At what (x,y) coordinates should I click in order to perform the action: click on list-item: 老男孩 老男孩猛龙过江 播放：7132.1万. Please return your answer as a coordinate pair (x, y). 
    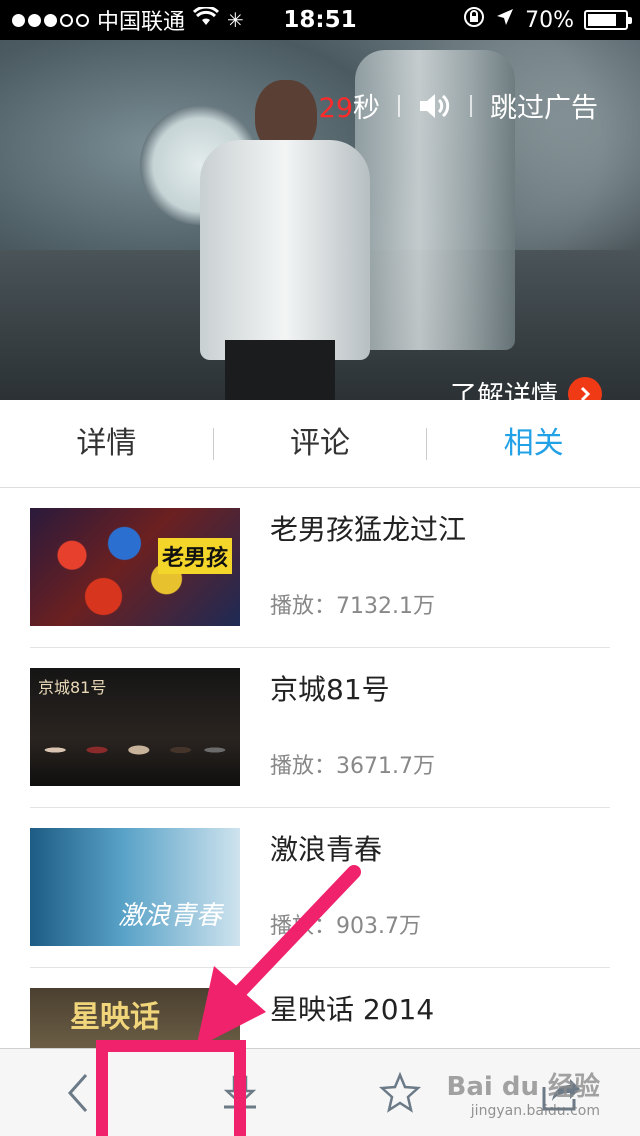
    Looking at the image, I should click on (320, 568).